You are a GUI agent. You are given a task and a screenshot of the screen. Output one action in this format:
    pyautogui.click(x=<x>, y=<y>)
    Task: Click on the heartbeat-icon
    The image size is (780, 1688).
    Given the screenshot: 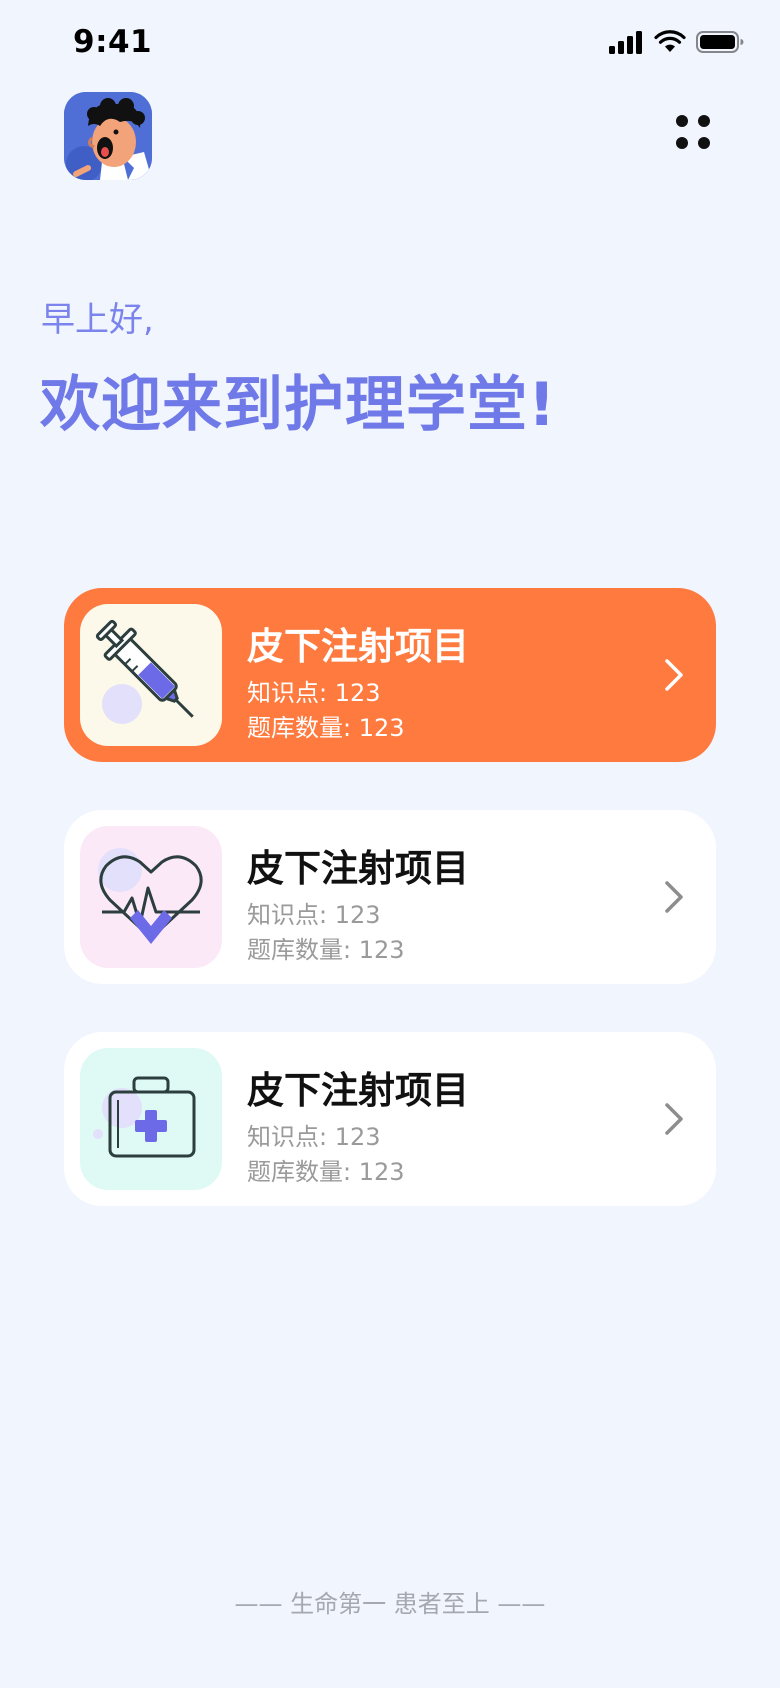 What is the action you would take?
    pyautogui.click(x=150, y=896)
    